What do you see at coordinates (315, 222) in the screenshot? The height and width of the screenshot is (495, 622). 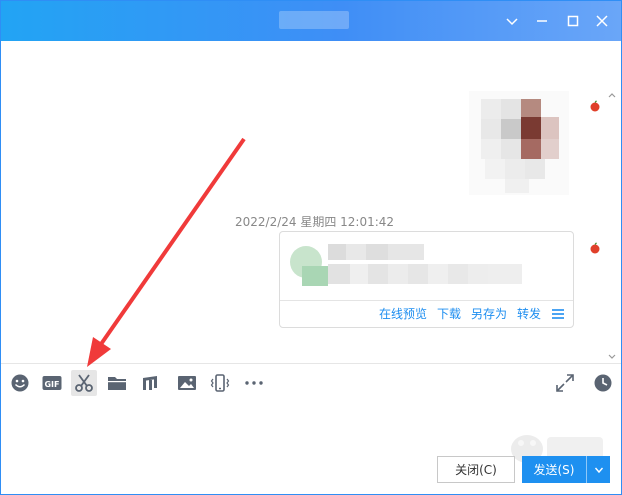 I see `message-timestamp: 2022/2/24 星期四 12:01:42` at bounding box center [315, 222].